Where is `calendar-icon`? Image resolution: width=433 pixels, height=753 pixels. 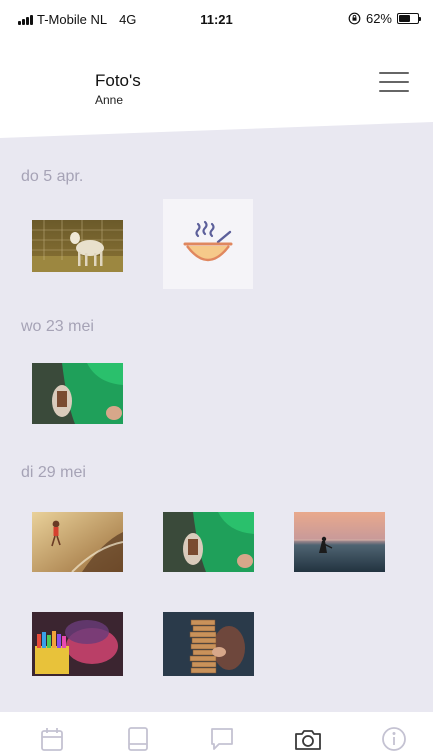 calendar-icon is located at coordinates (52, 739).